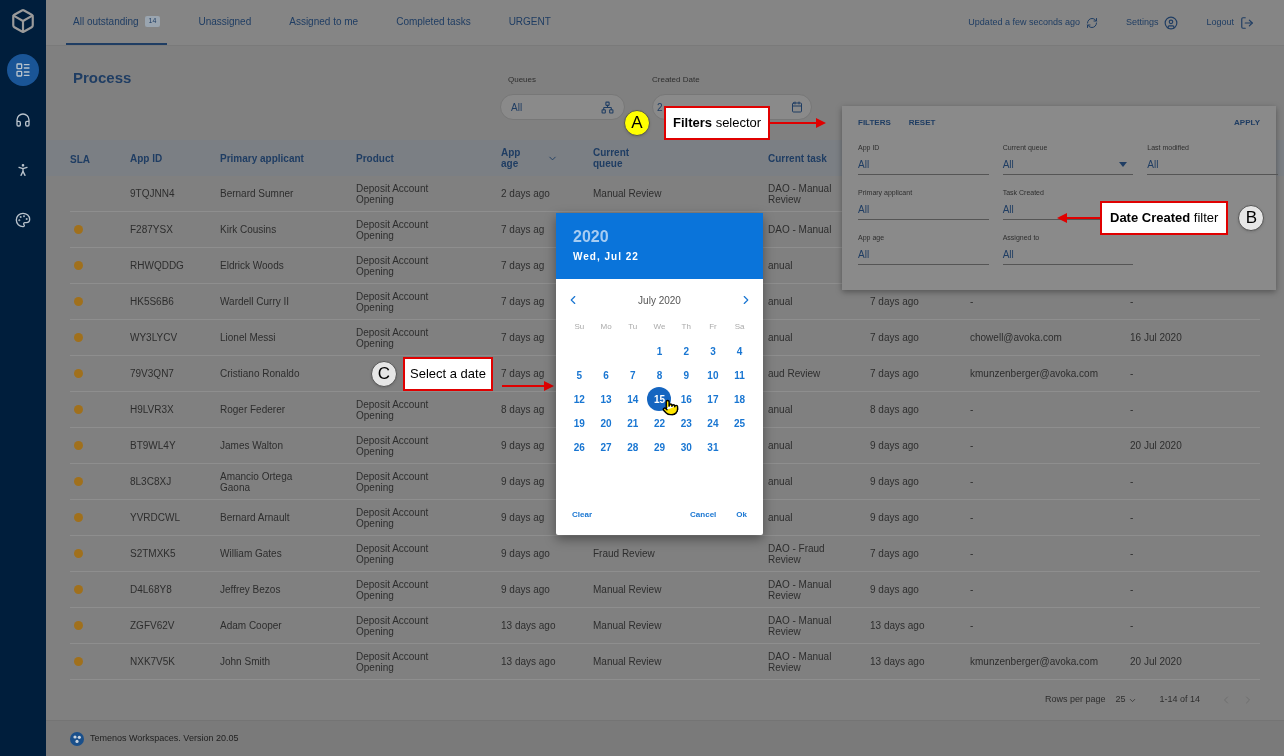 Image resolution: width=1284 pixels, height=756 pixels. I want to click on column-header: App age, so click(529, 158).